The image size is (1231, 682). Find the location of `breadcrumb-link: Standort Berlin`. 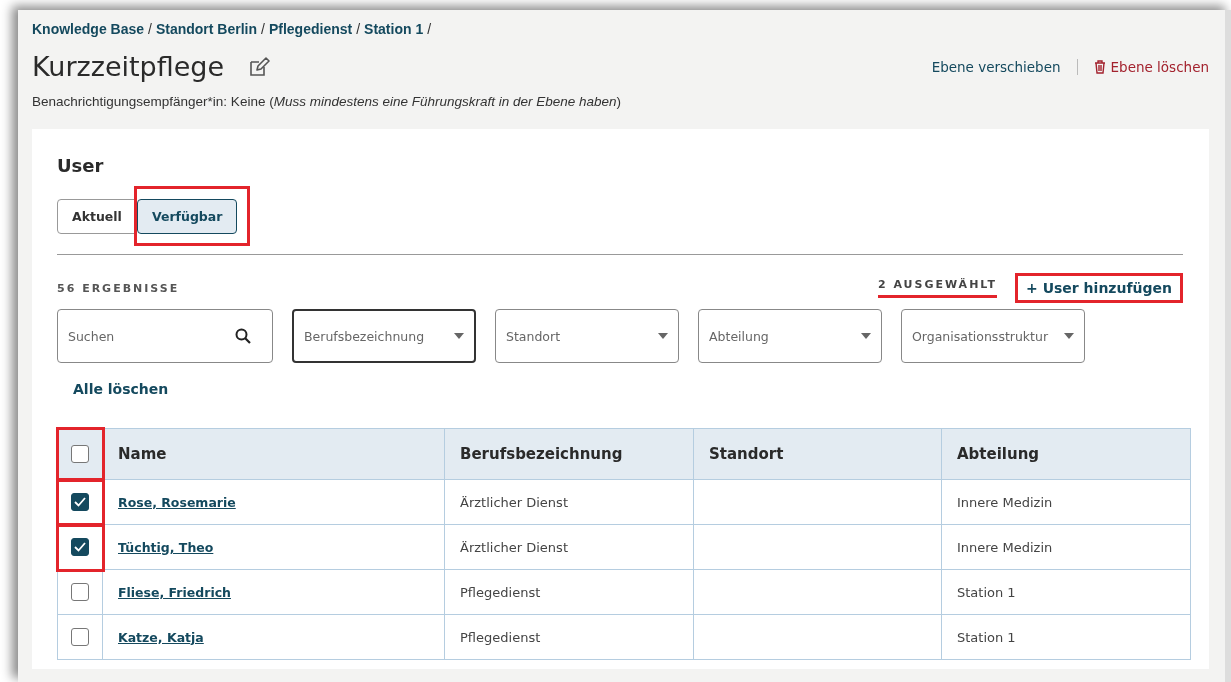

breadcrumb-link: Standort Berlin is located at coordinates (206, 29).